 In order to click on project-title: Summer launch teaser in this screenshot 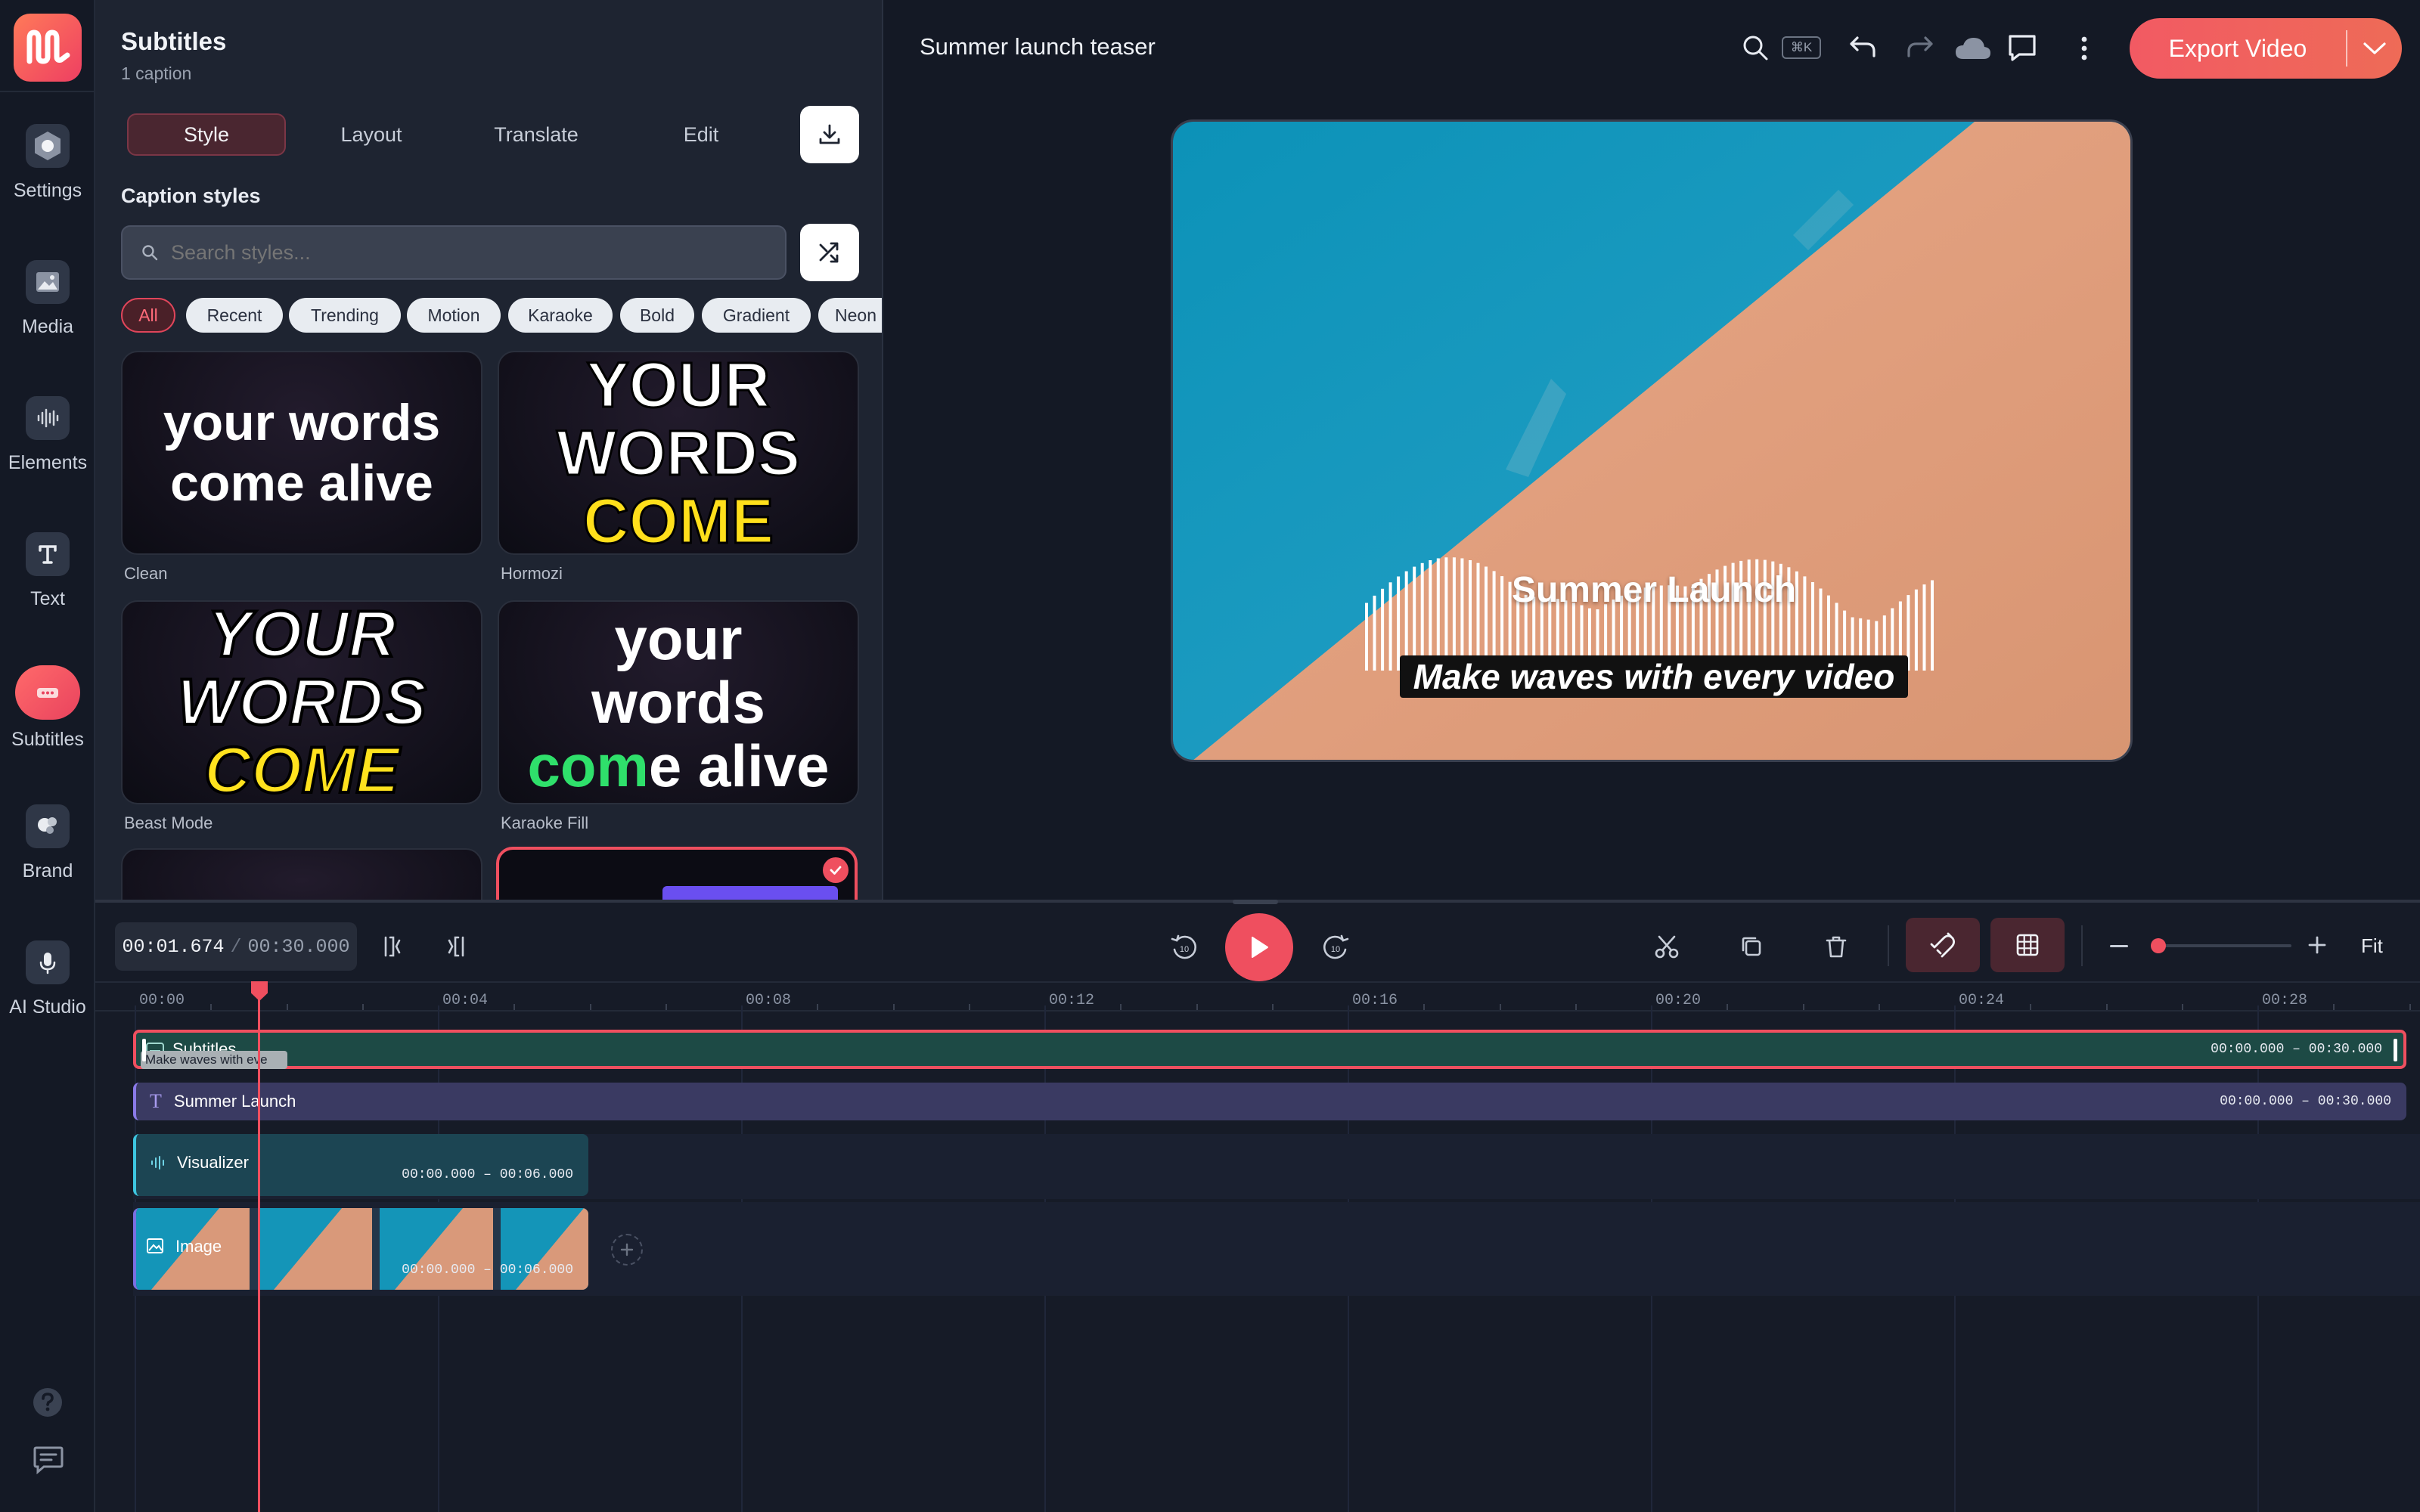, I will do `click(1038, 46)`.